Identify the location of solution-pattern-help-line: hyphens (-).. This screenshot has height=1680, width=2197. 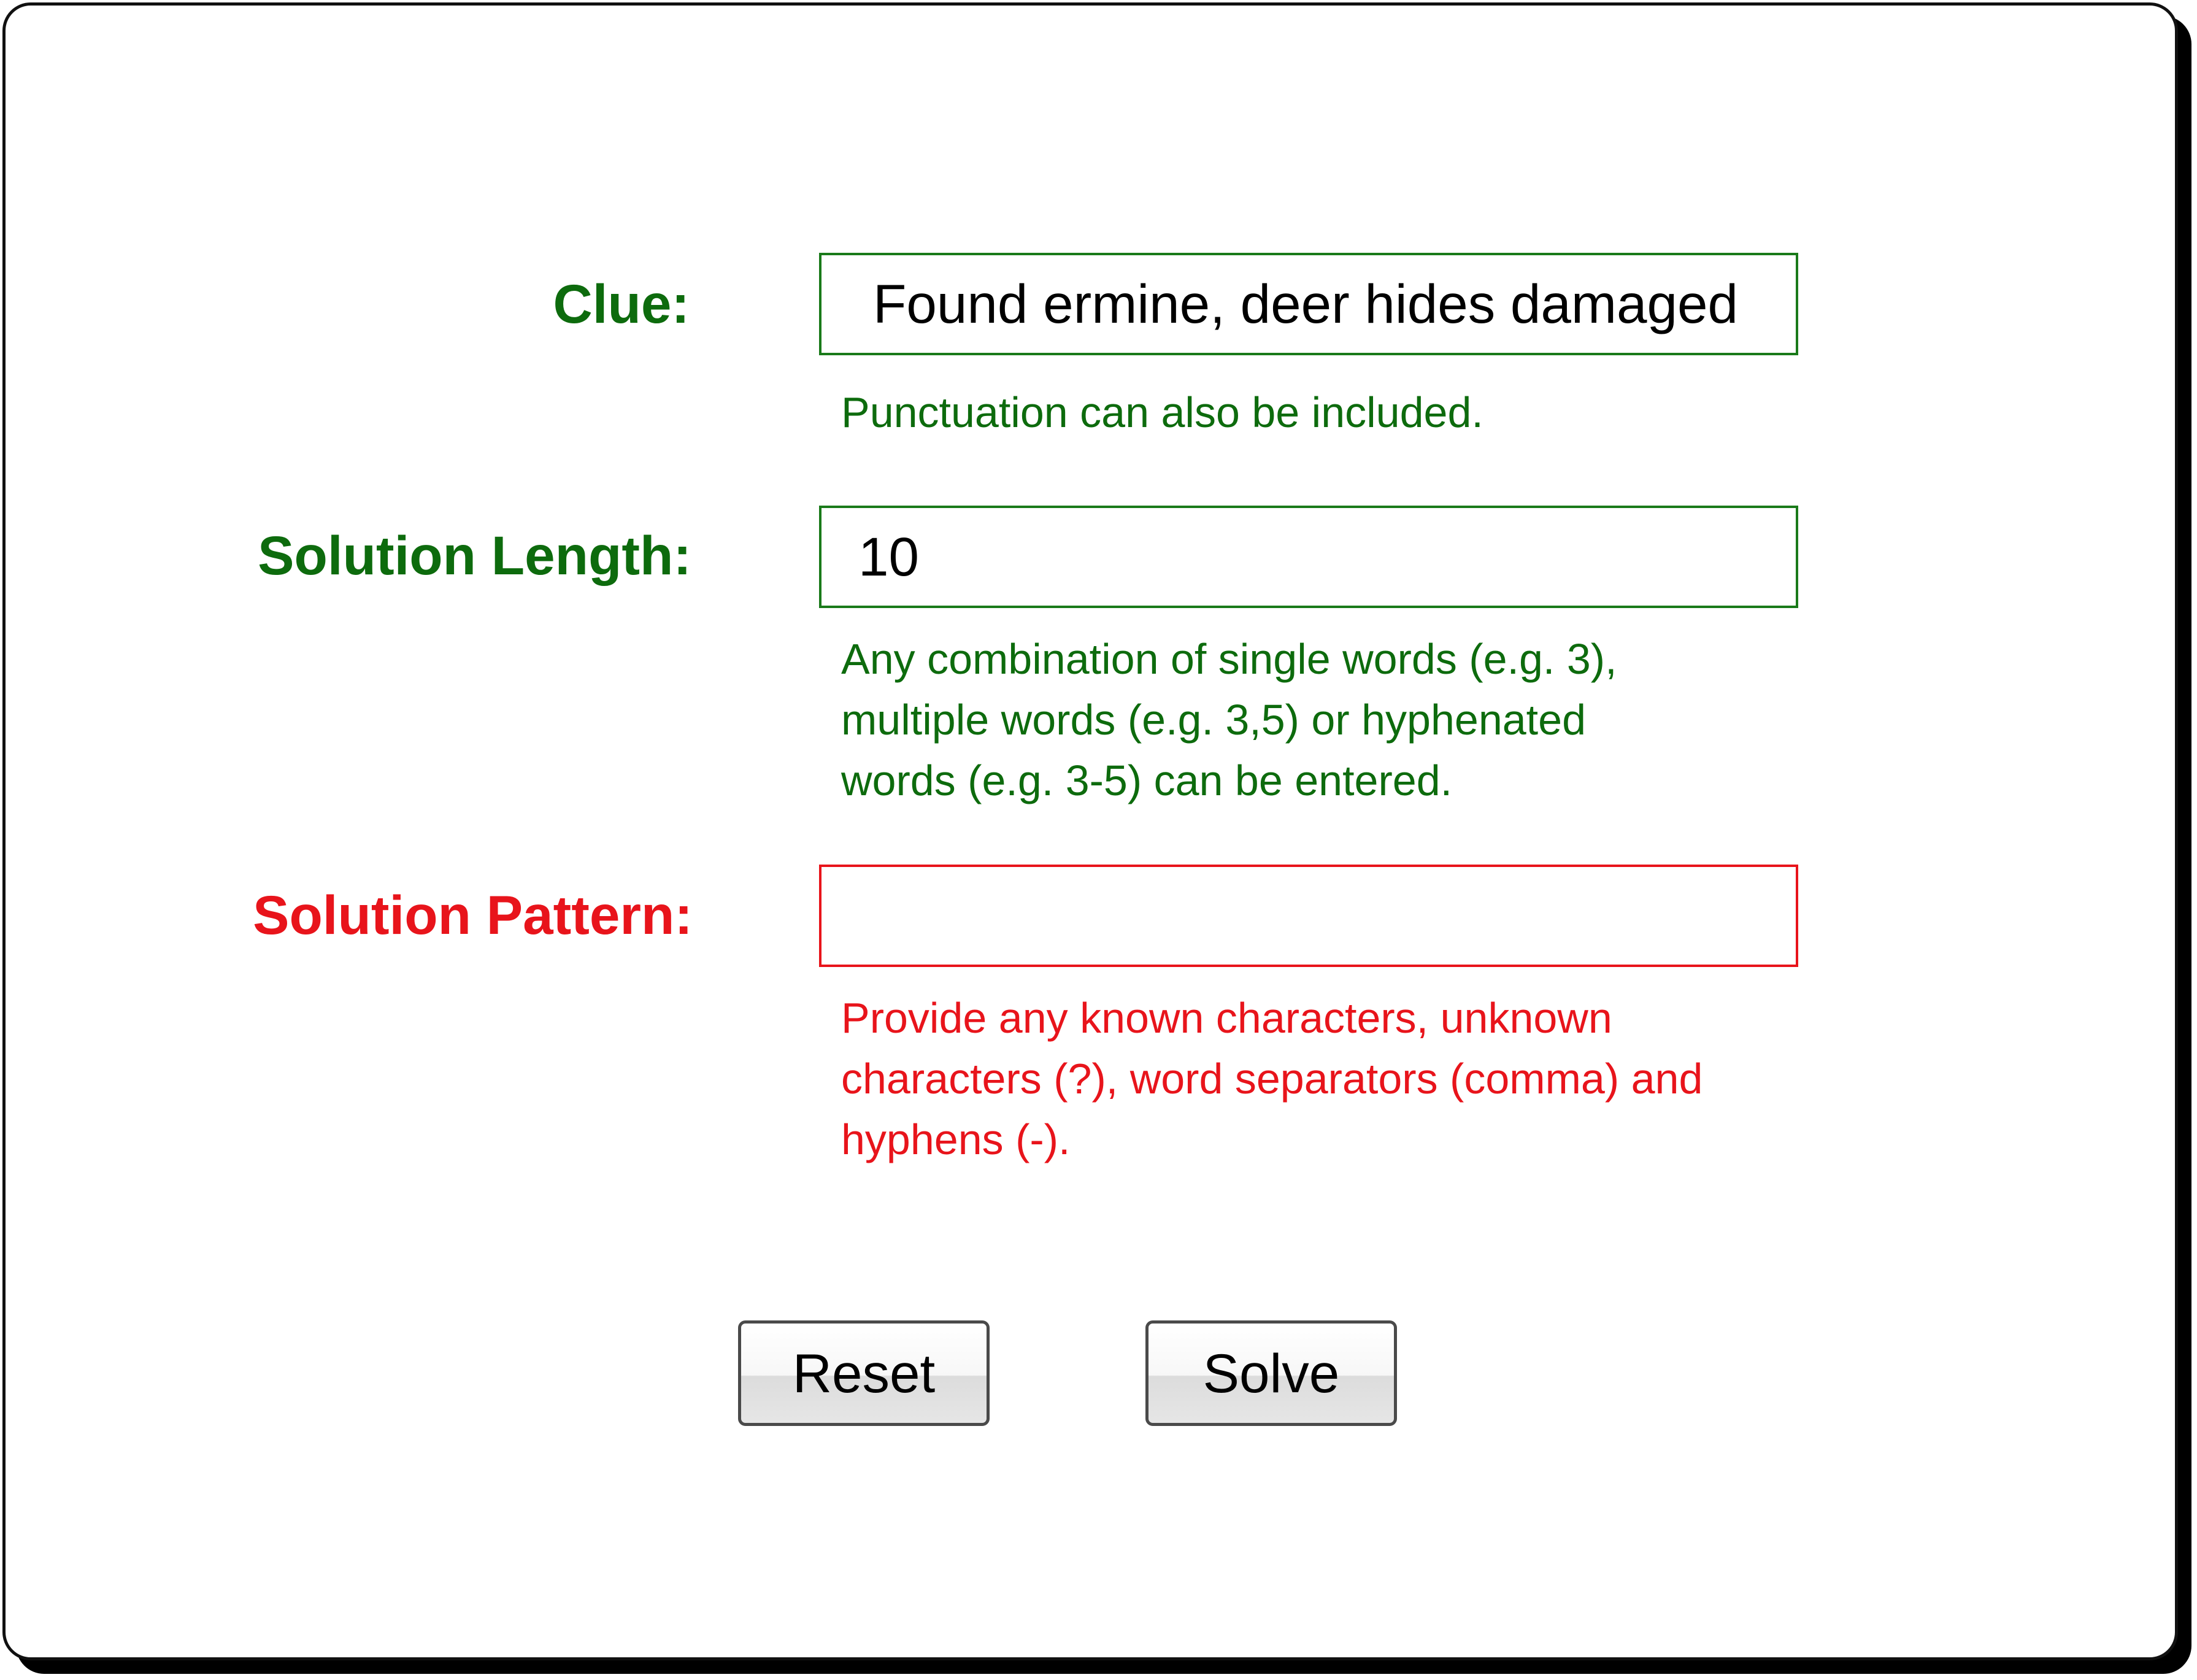
(956, 1139).